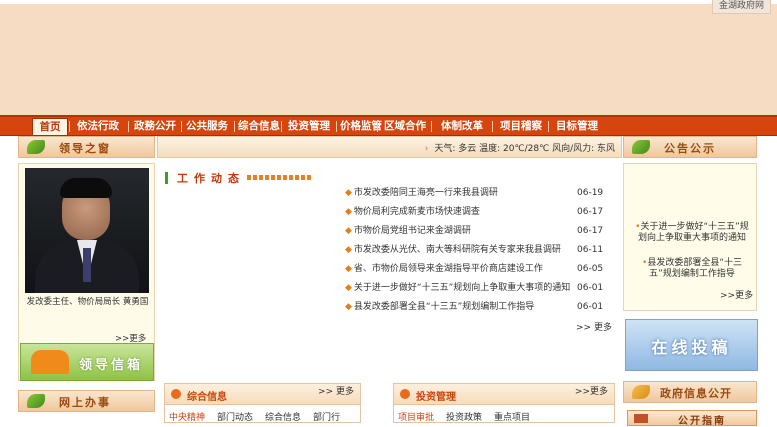  I want to click on open-guide-button: 公开指南, so click(692, 418).